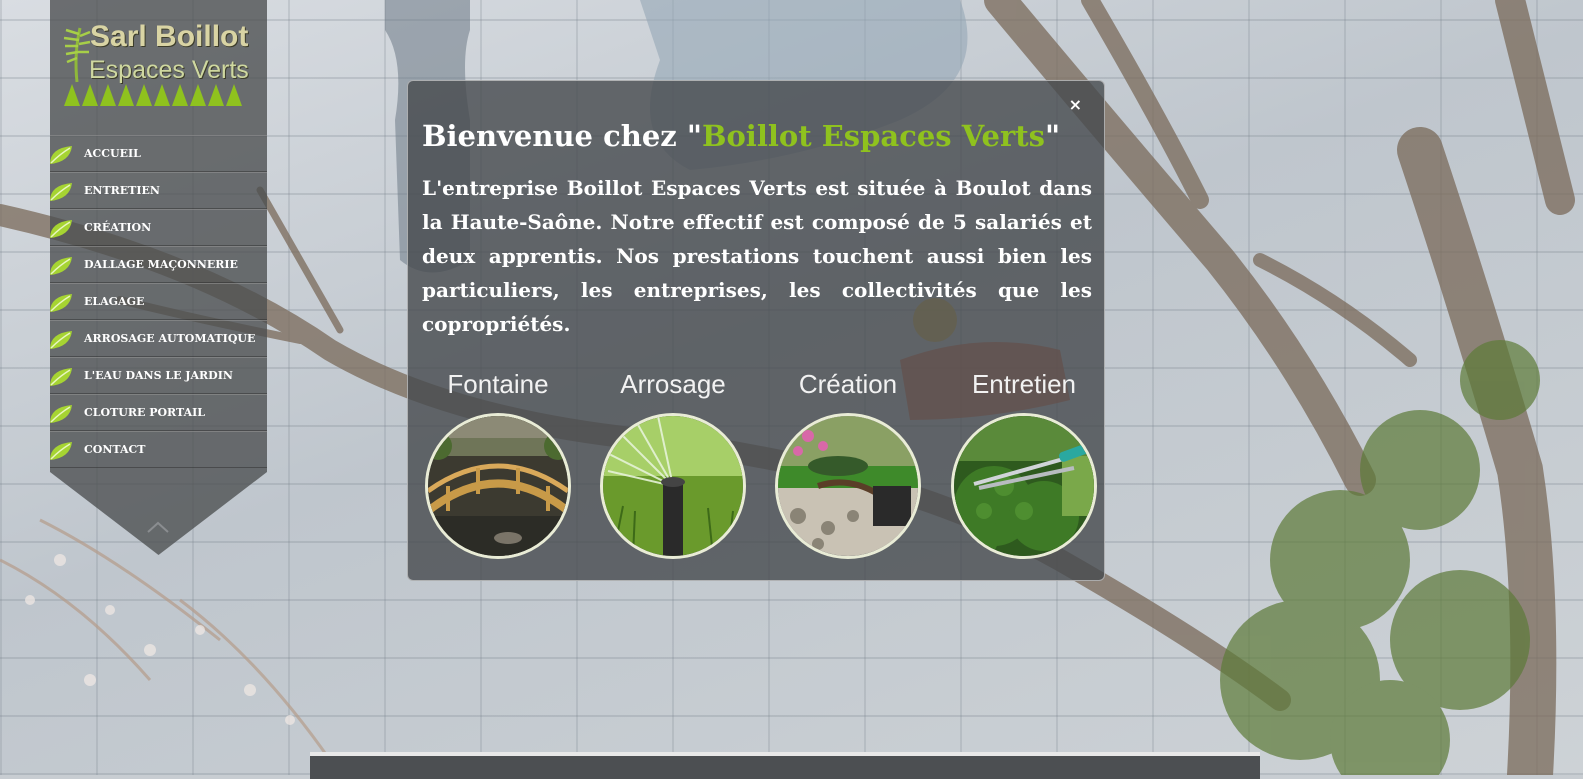 The height and width of the screenshot is (779, 1583). Describe the element at coordinates (114, 301) in the screenshot. I see `menu-item-label: ELAGAGE` at that location.